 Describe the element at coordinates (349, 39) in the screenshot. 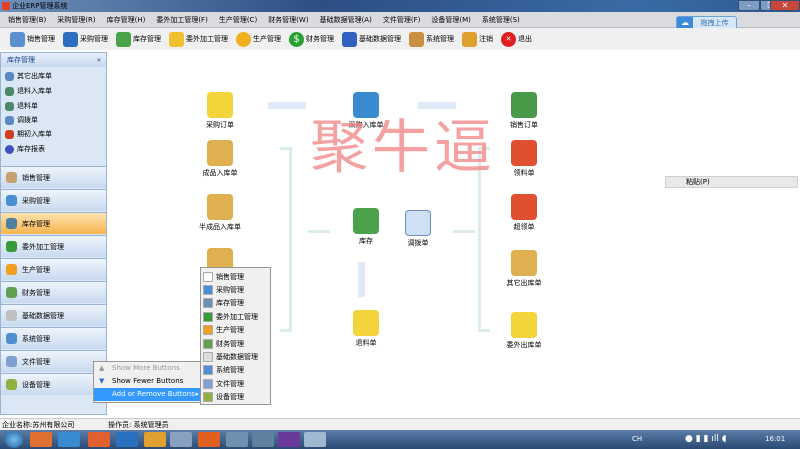

I see `calendar-grid-icon` at that location.